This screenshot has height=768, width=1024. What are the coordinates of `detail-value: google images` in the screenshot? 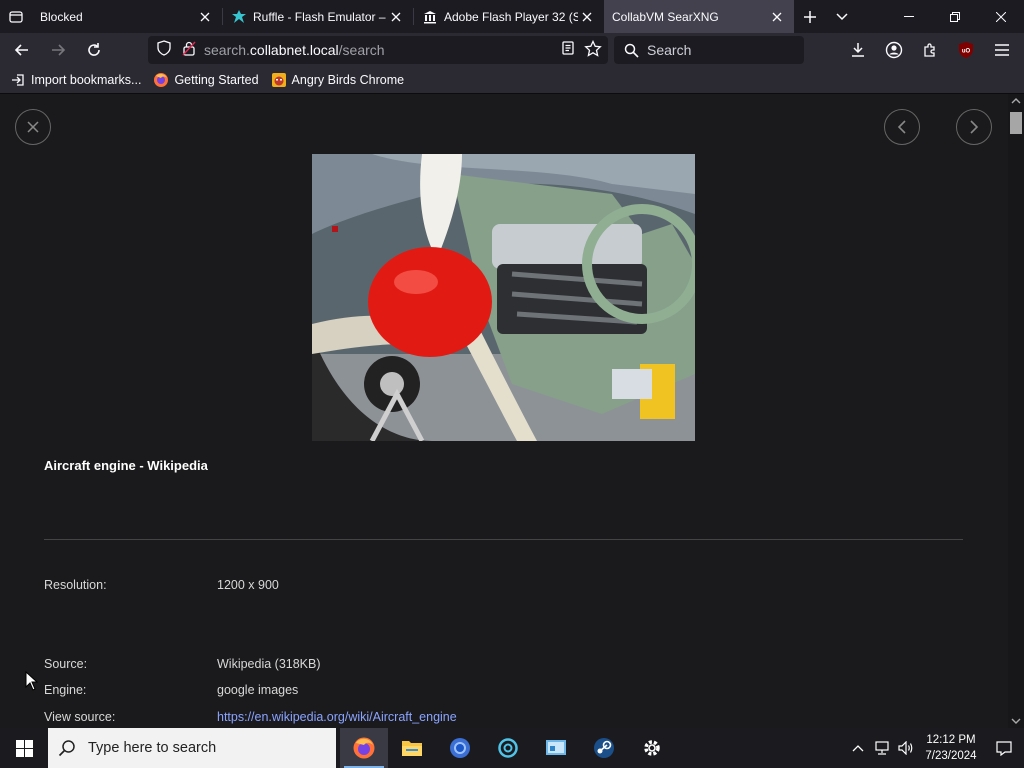 It's located at (258, 690).